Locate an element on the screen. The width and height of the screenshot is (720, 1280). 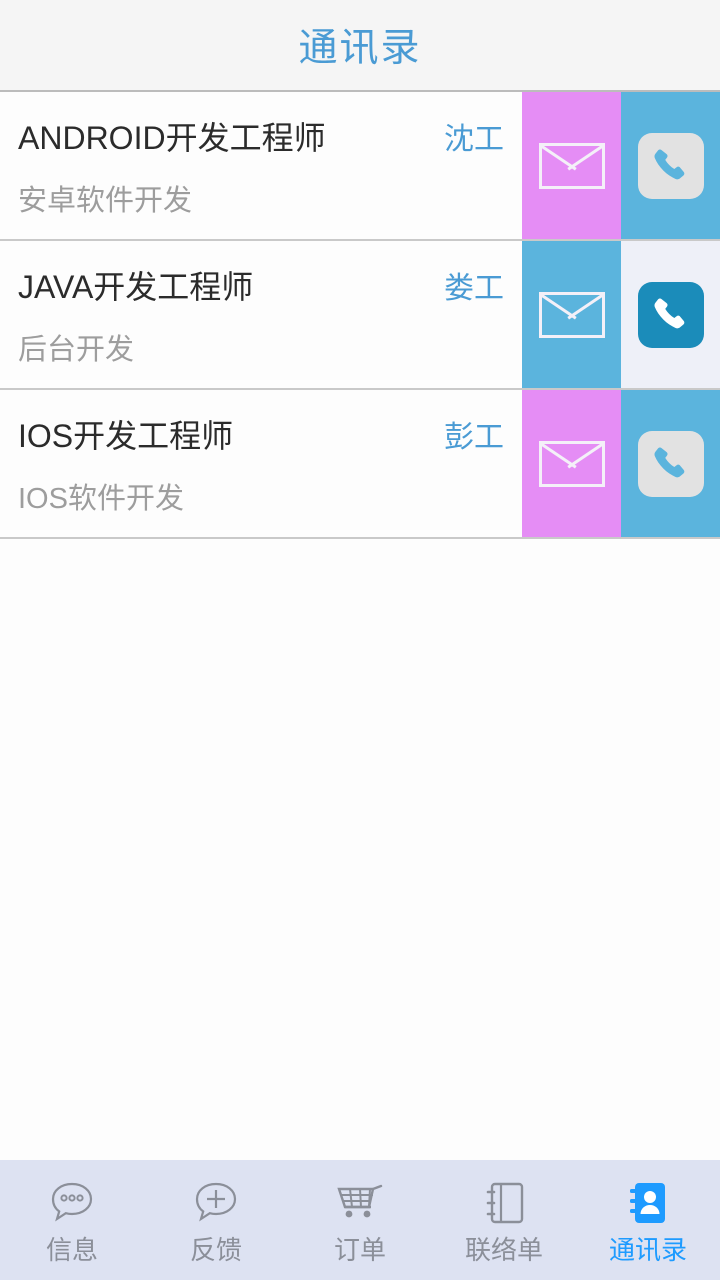
contact-person: 彭工 is located at coordinates (474, 437).